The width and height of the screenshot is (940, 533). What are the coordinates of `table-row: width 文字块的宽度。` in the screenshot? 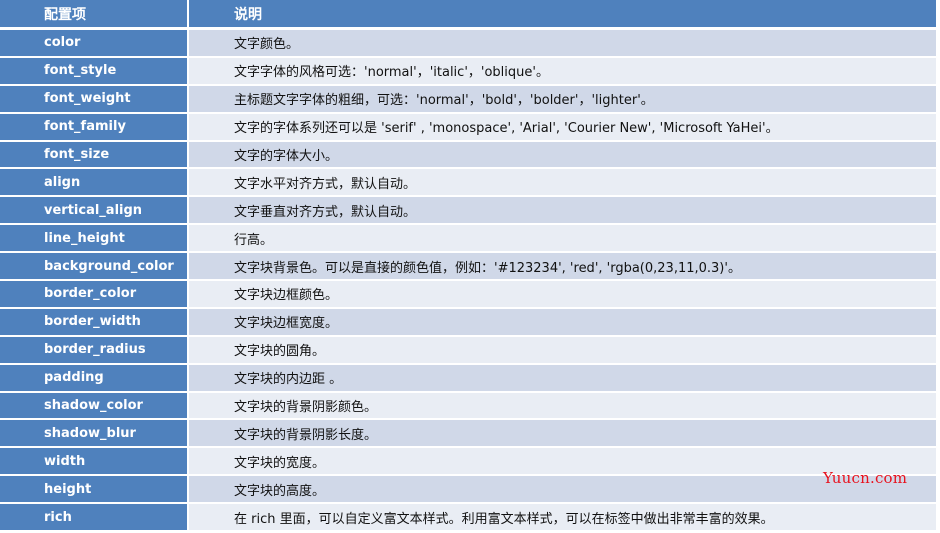 It's located at (468, 462).